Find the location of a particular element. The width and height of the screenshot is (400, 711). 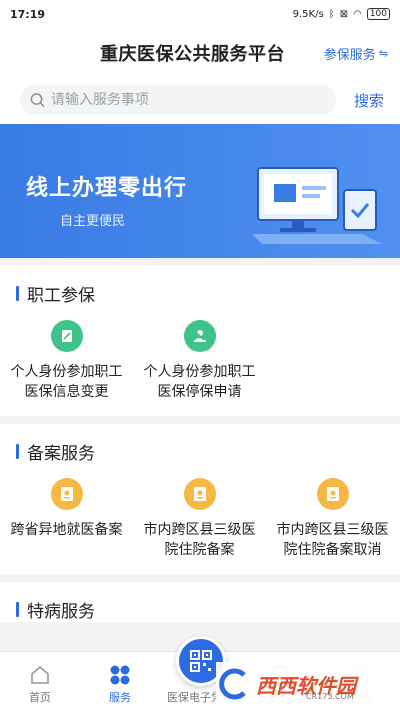

app-header: 重庆医保公共服务平台 参保服务 ⇋ is located at coordinates (200, 52).